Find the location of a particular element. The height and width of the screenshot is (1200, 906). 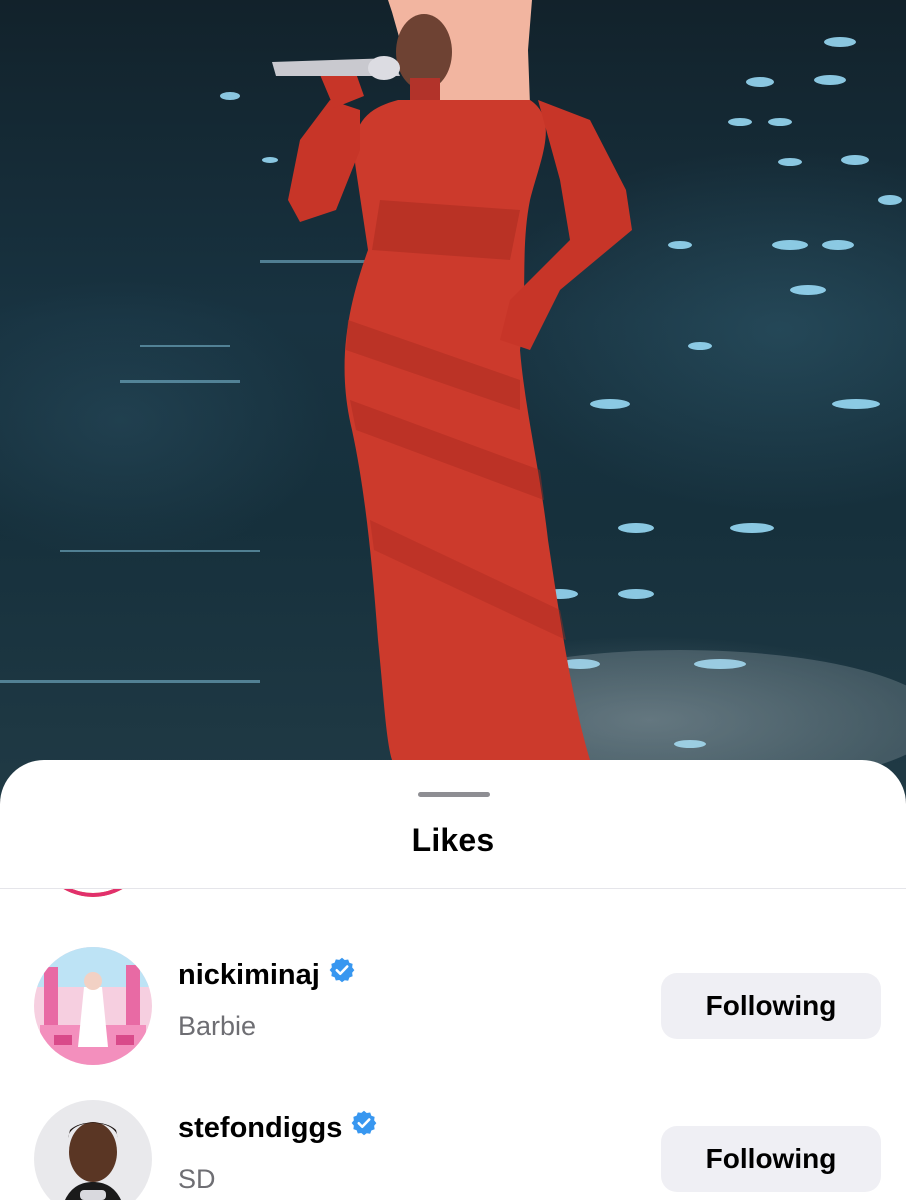

username-text: stefondiggs is located at coordinates (260, 1128).